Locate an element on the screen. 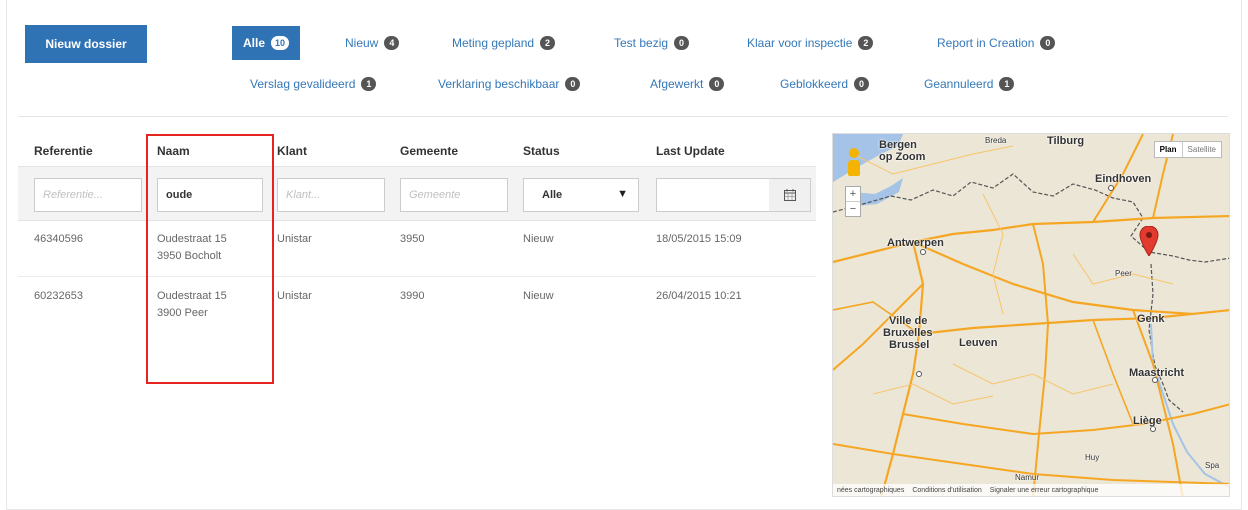  column-header-last-update: Last Update is located at coordinates (690, 151).